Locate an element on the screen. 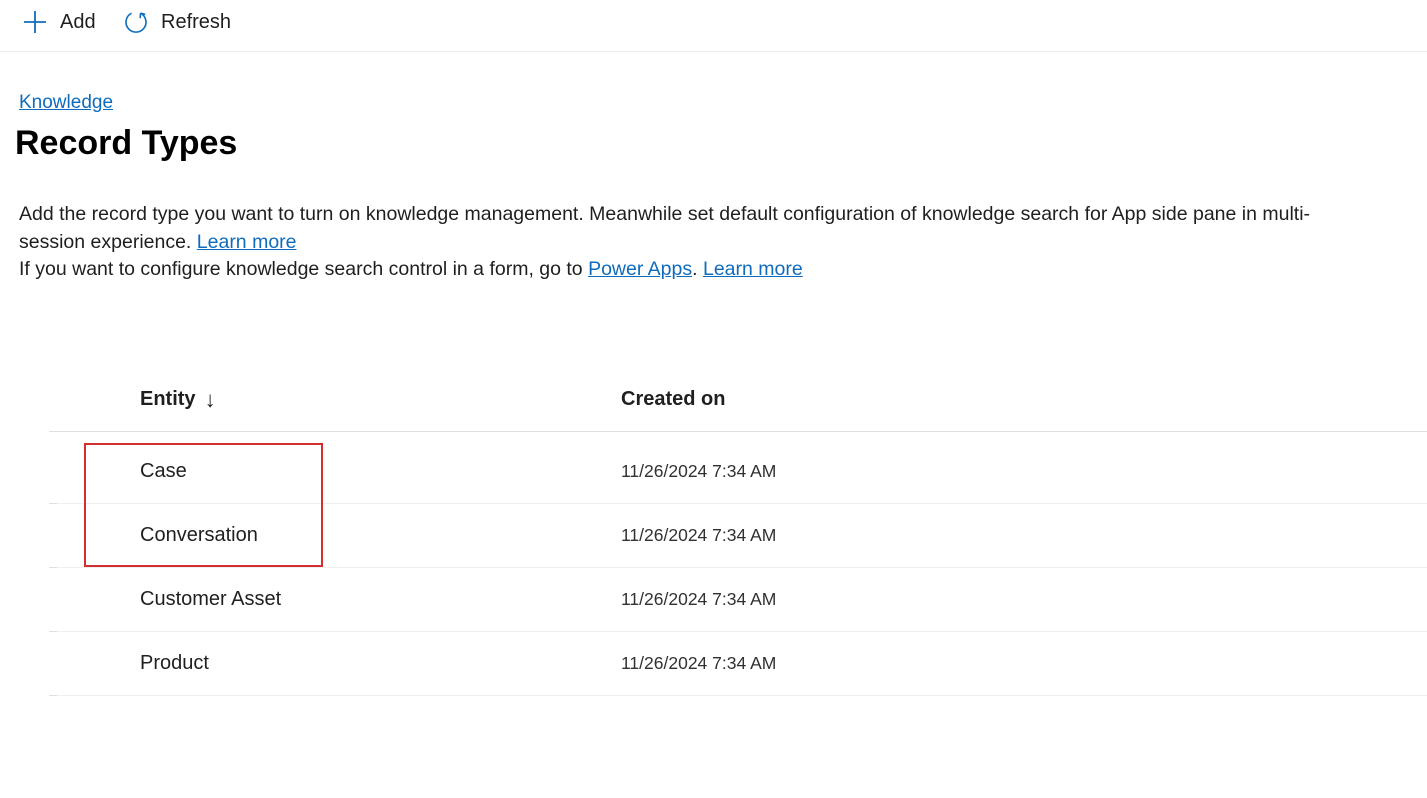  table-row: Conversation 11/26/2024 7:34 AM is located at coordinates (738, 535).